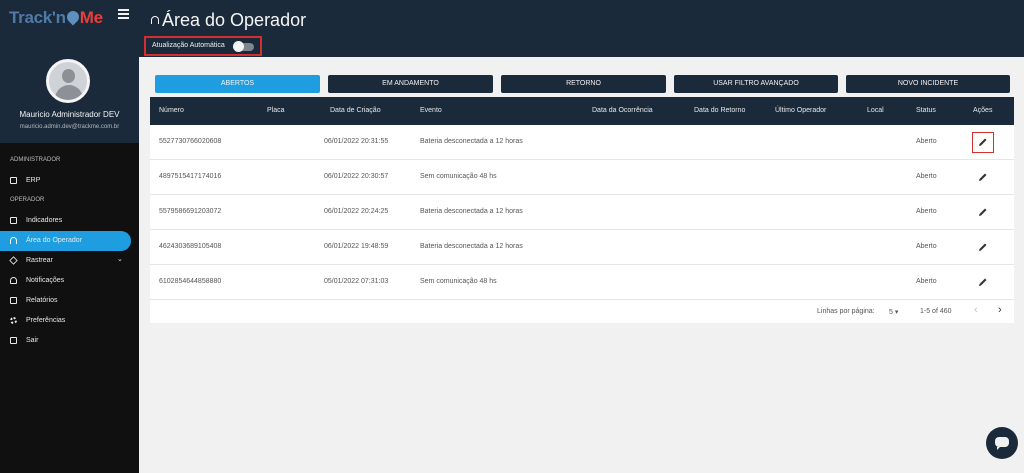 The image size is (1024, 473). Describe the element at coordinates (120, 259) in the screenshot. I see `chevron-down-icon: ⌄` at that location.